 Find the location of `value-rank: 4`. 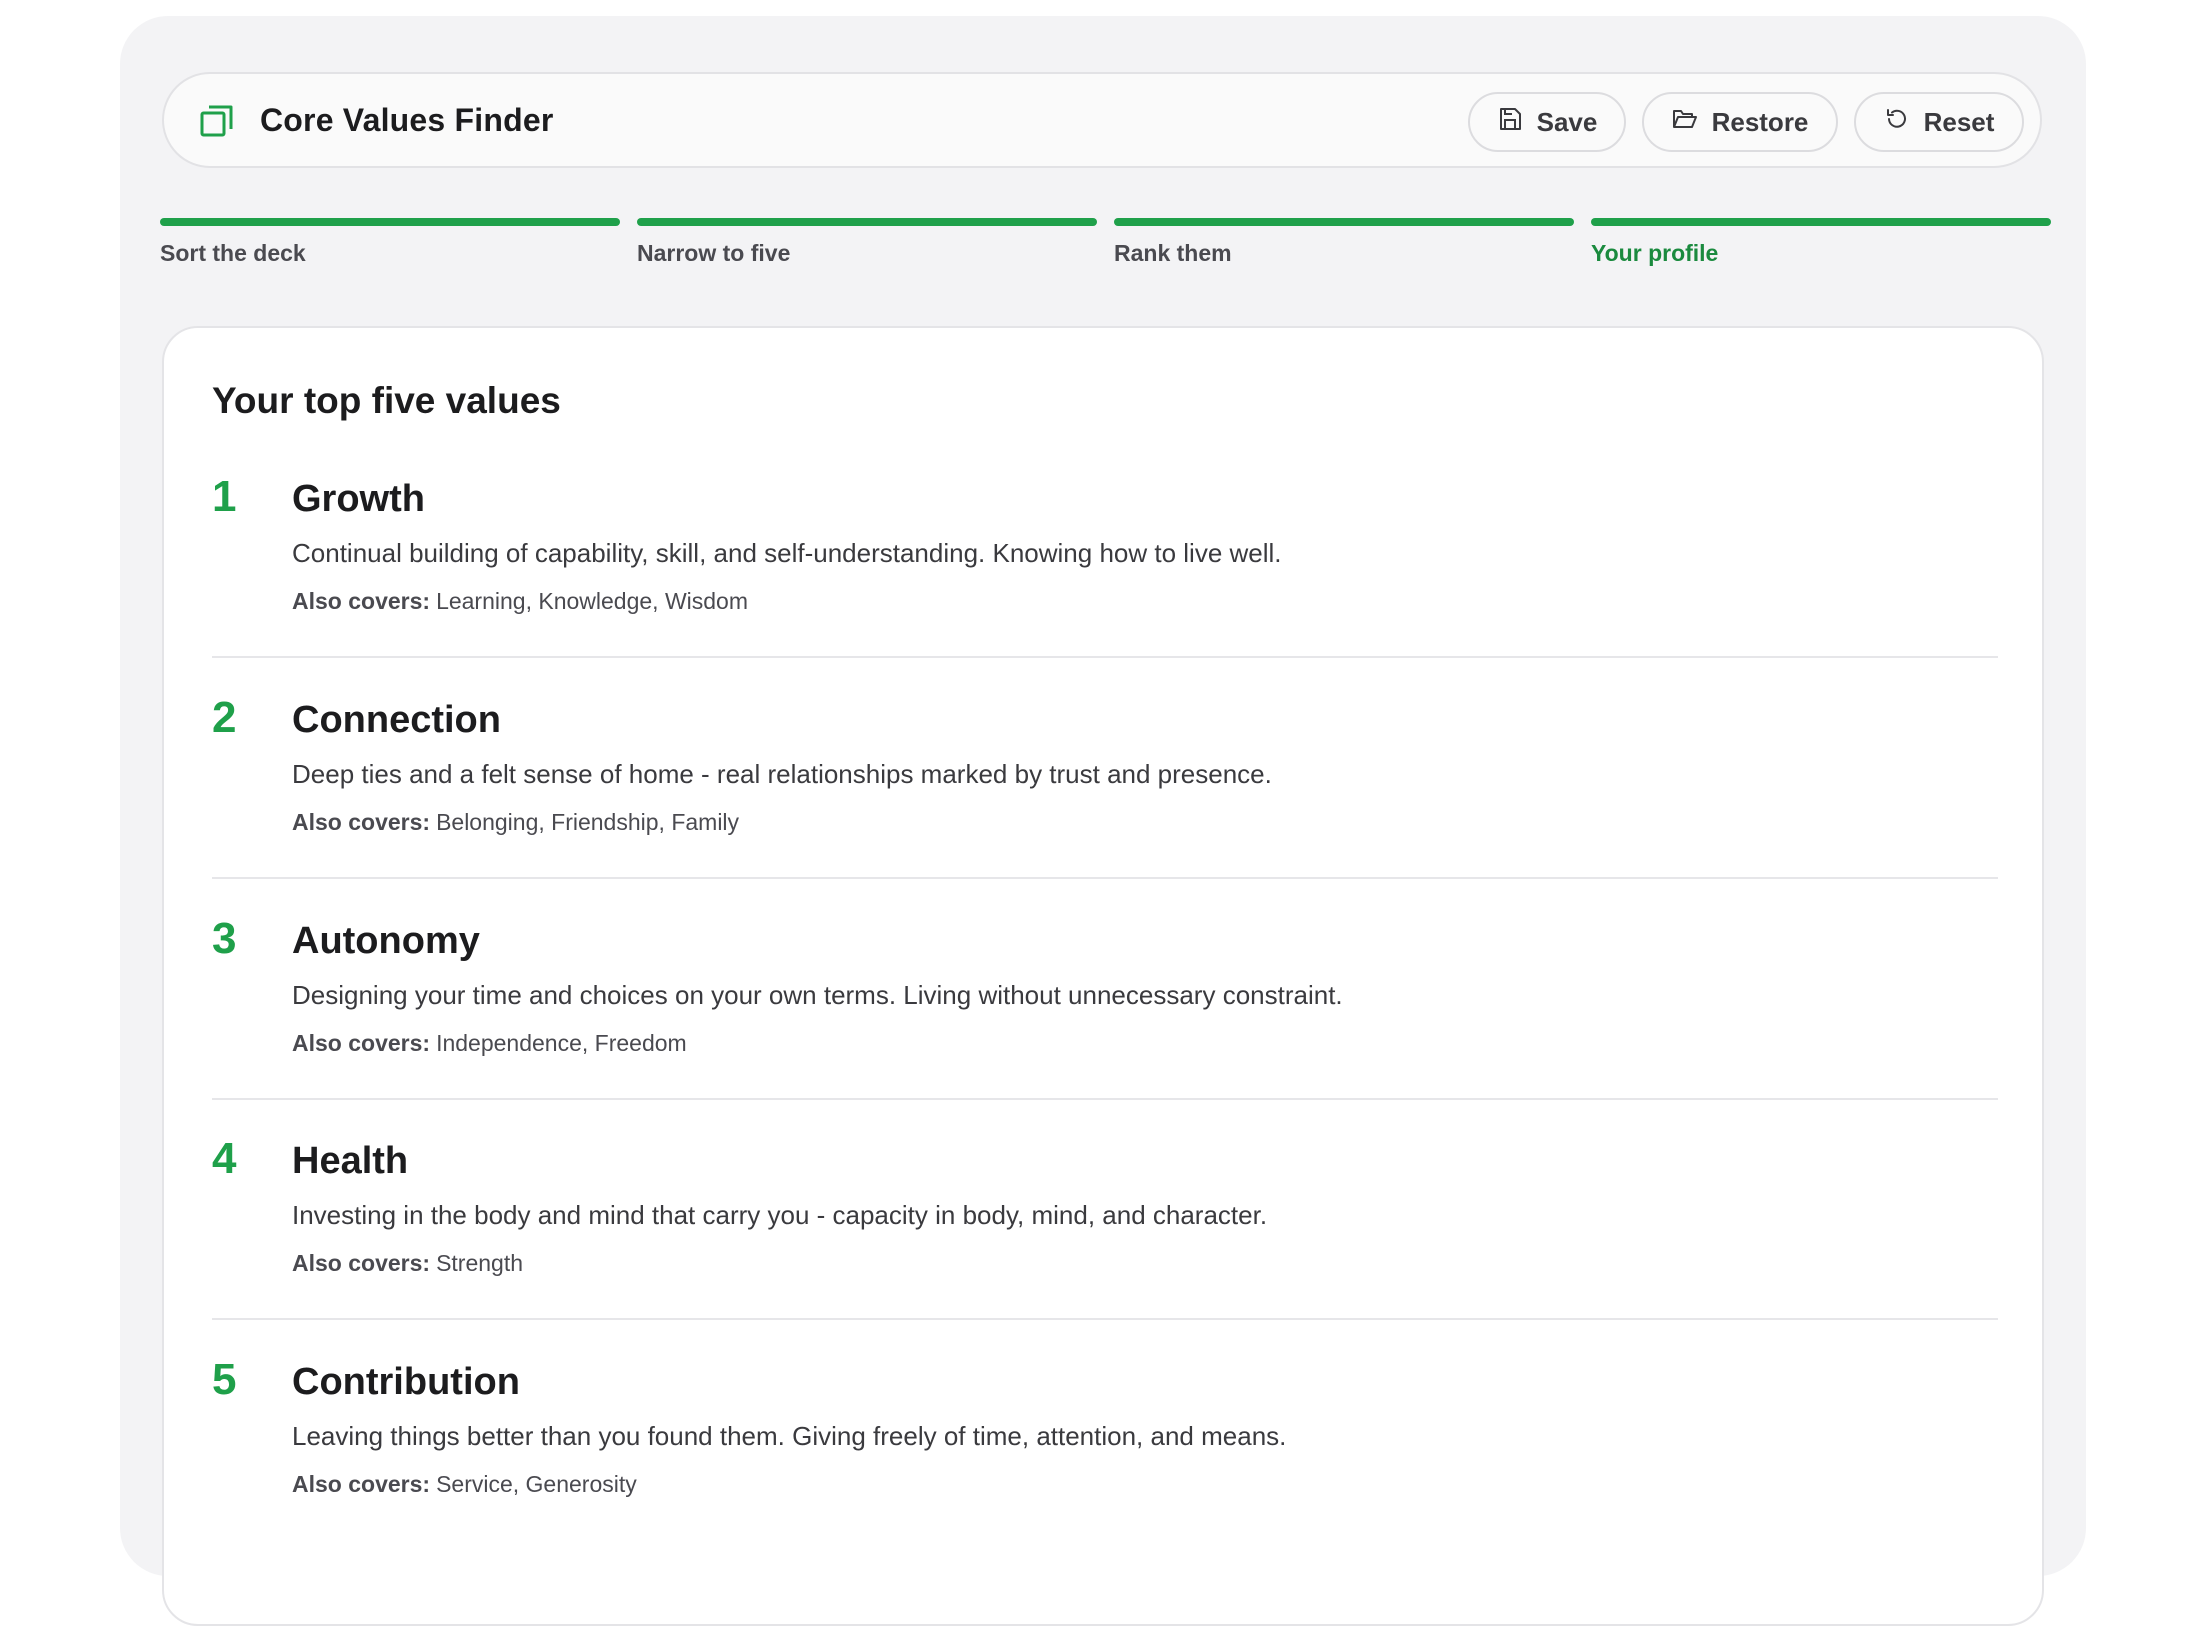

value-rank: 4 is located at coordinates (224, 1158).